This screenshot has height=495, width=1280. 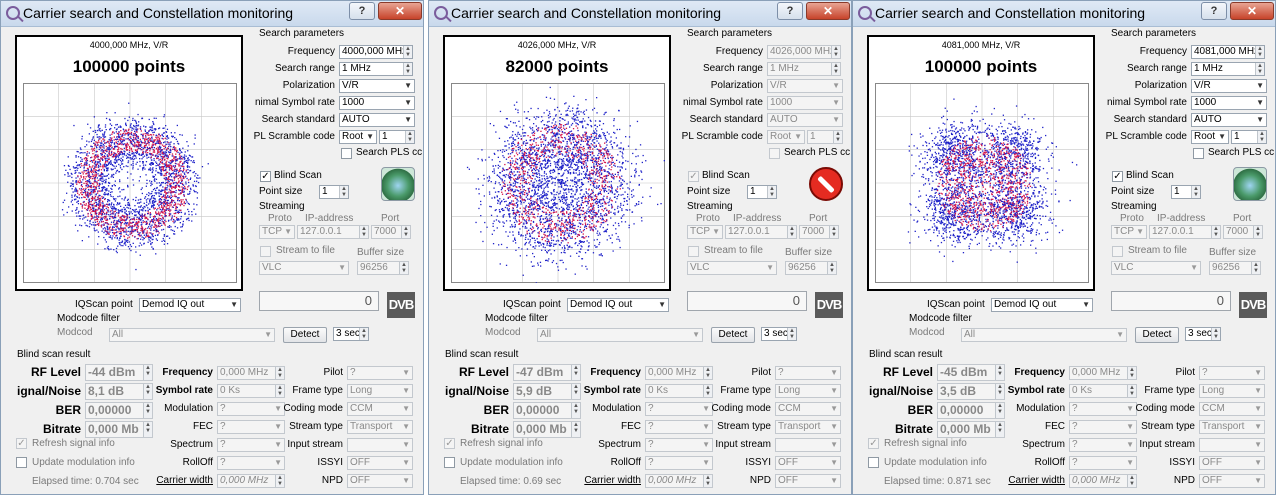 I want to click on frequency-input: 4026,000 MHz ▲ ▼, so click(x=804, y=52).